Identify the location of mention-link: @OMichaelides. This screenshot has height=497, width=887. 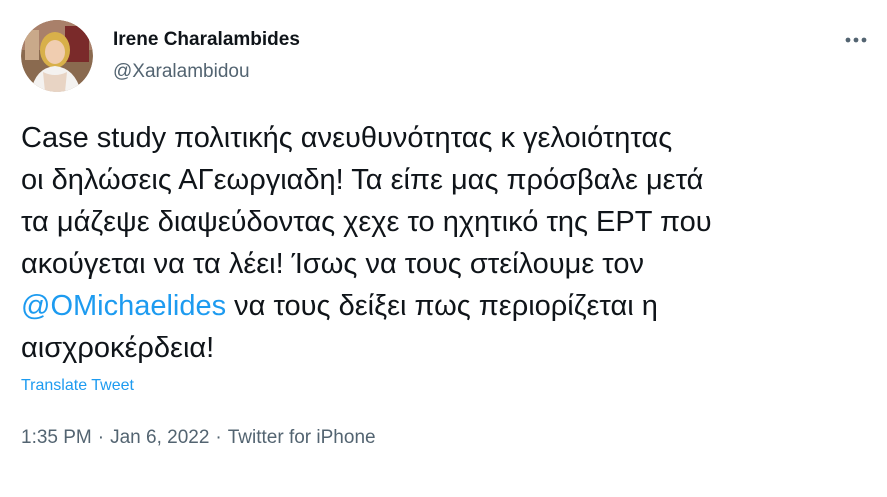
(123, 306).